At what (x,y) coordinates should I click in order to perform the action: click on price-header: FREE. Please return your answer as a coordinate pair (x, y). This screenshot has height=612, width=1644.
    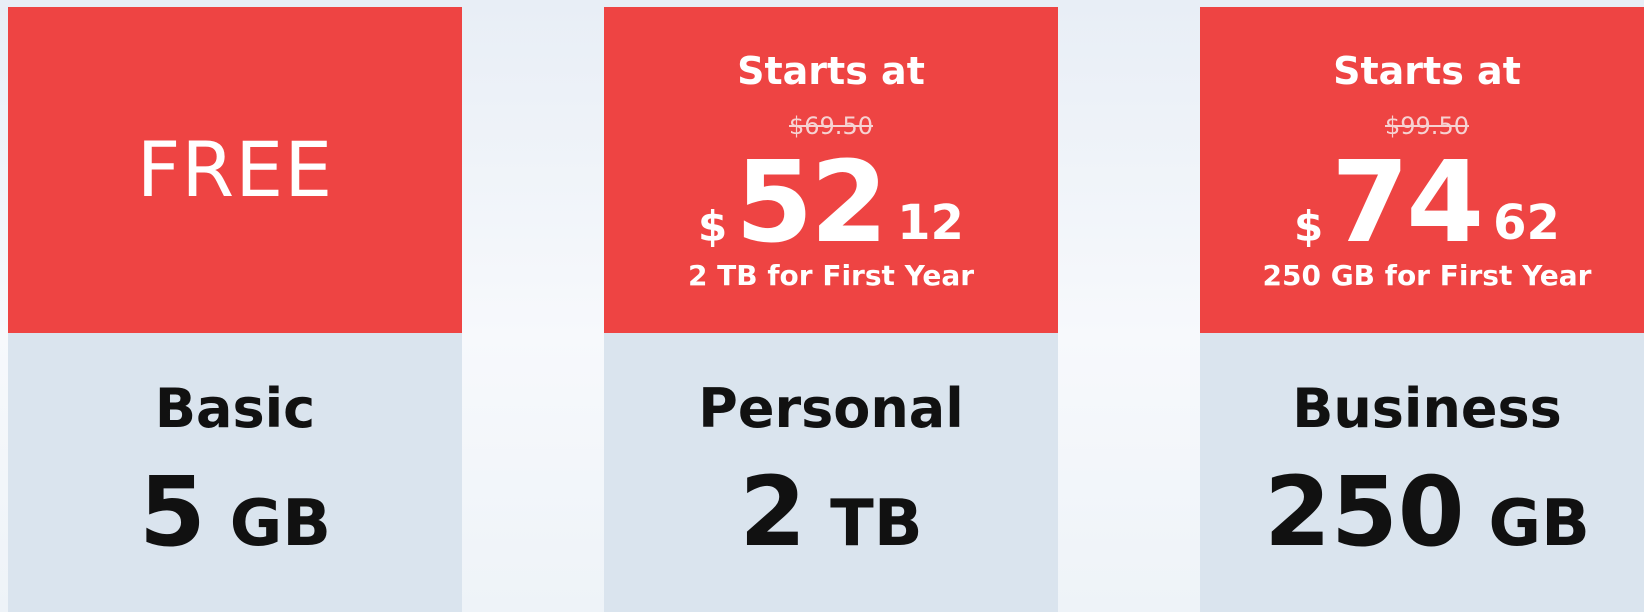
    Looking at the image, I should click on (235, 170).